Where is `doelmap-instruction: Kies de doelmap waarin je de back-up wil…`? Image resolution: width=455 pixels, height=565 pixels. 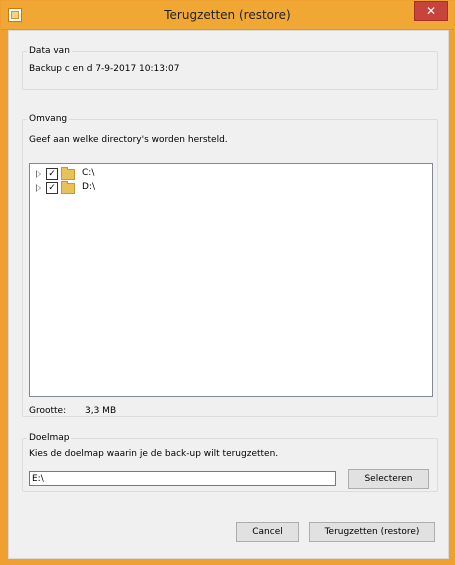 doelmap-instruction: Kies de doelmap waarin je de back-up wil… is located at coordinates (154, 454).